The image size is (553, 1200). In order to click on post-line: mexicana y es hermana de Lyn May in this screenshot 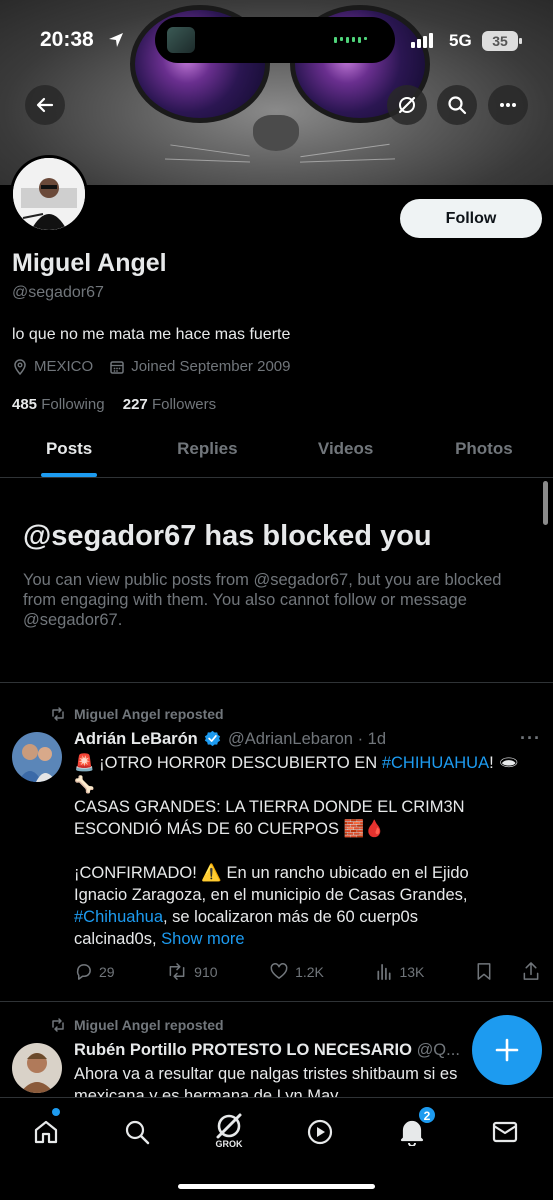, I will do `click(206, 1092)`.